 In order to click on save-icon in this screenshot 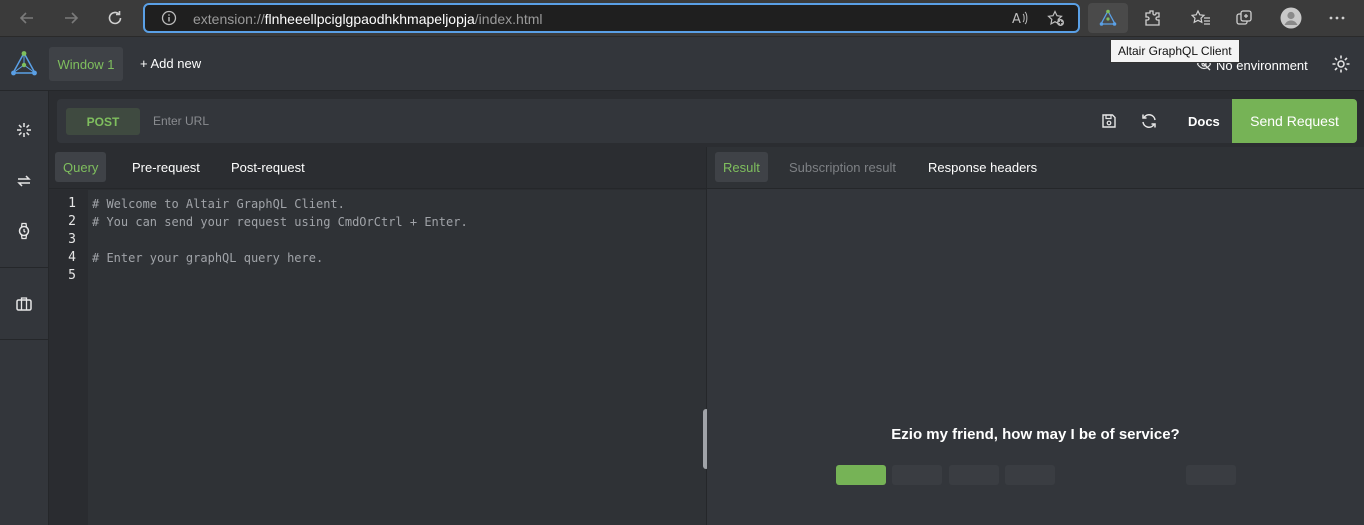, I will do `click(1109, 121)`.